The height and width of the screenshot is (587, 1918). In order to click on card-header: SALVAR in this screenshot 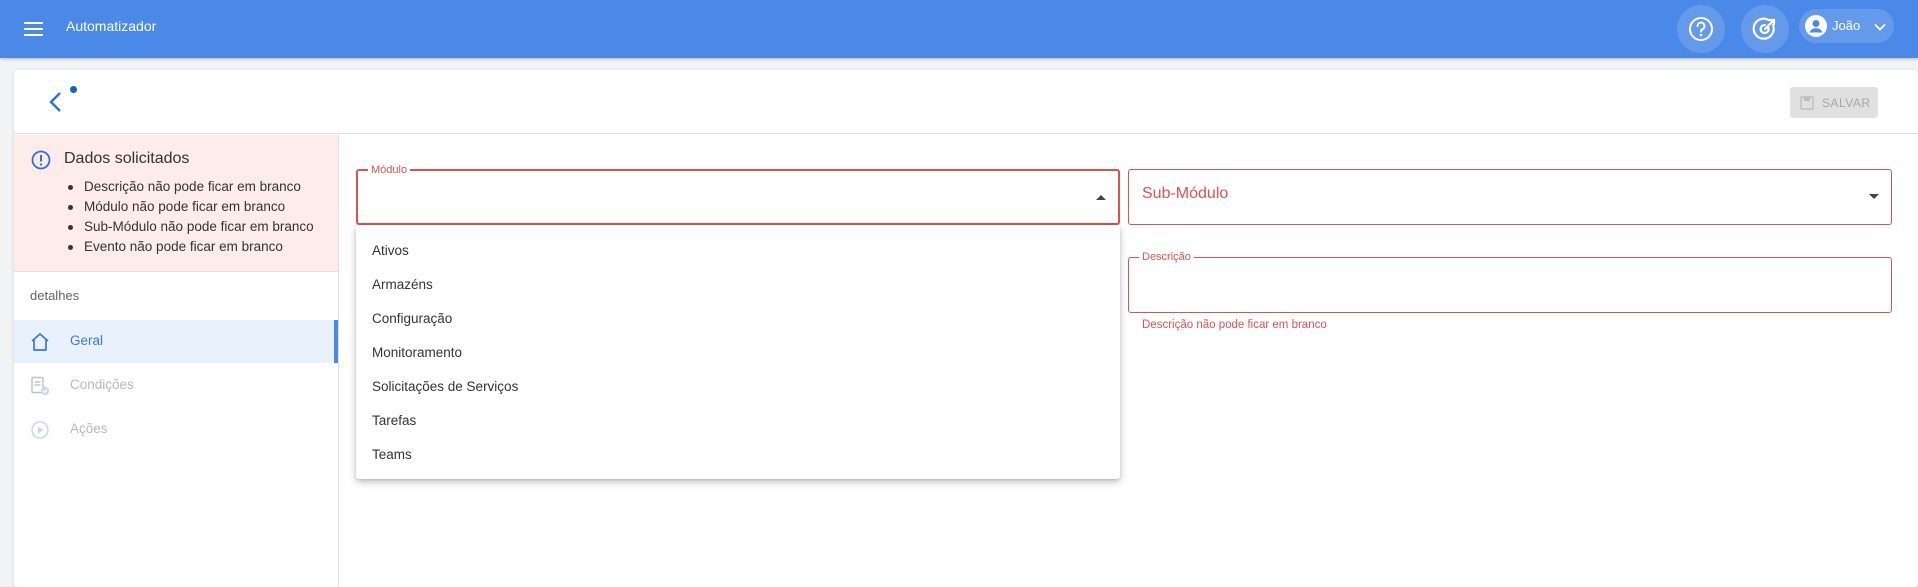, I will do `click(966, 102)`.